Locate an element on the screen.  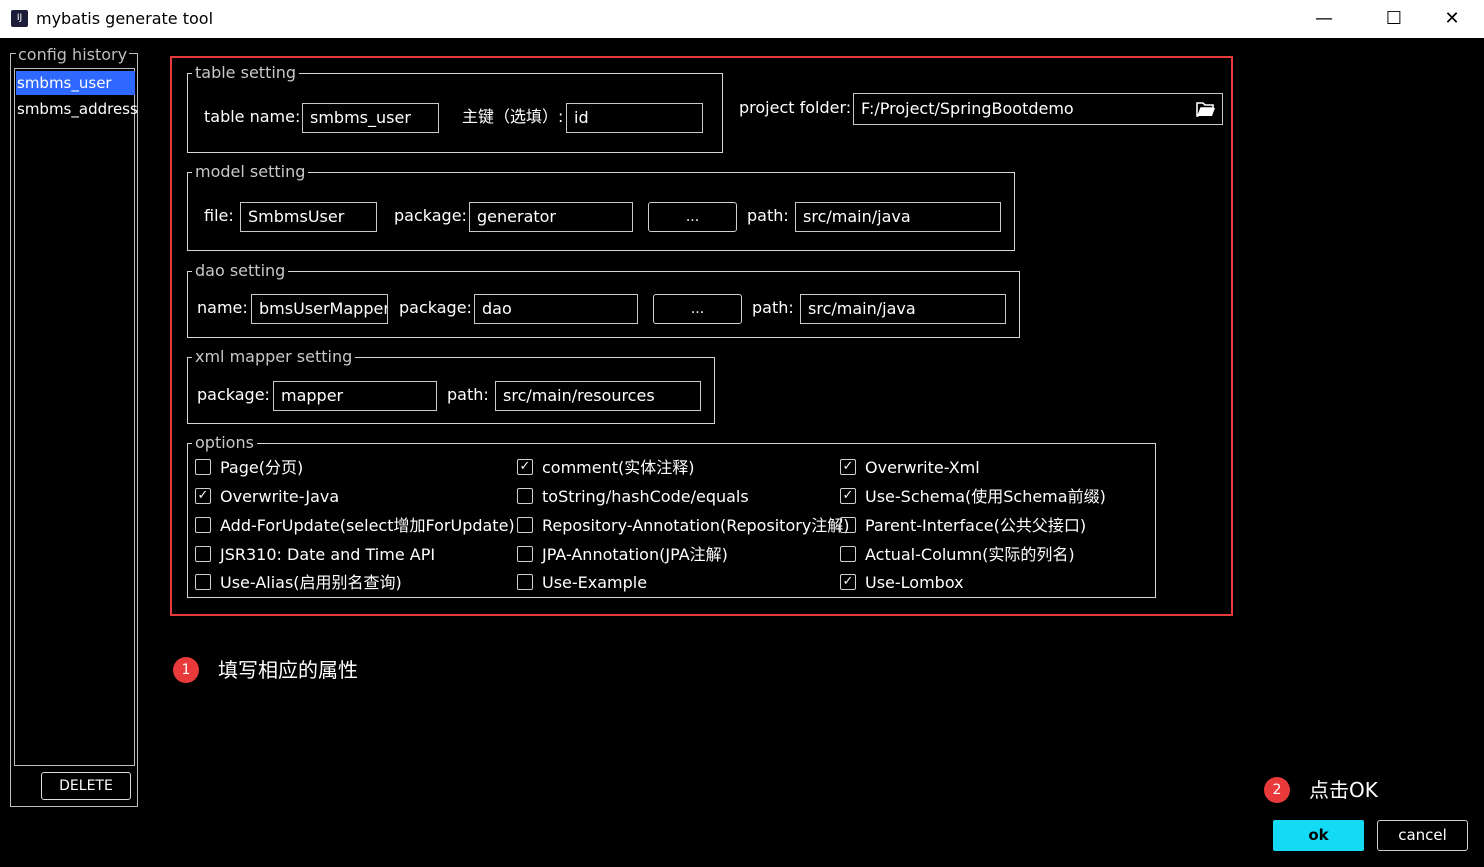
step-2-text: 点击OK is located at coordinates (1343, 790).